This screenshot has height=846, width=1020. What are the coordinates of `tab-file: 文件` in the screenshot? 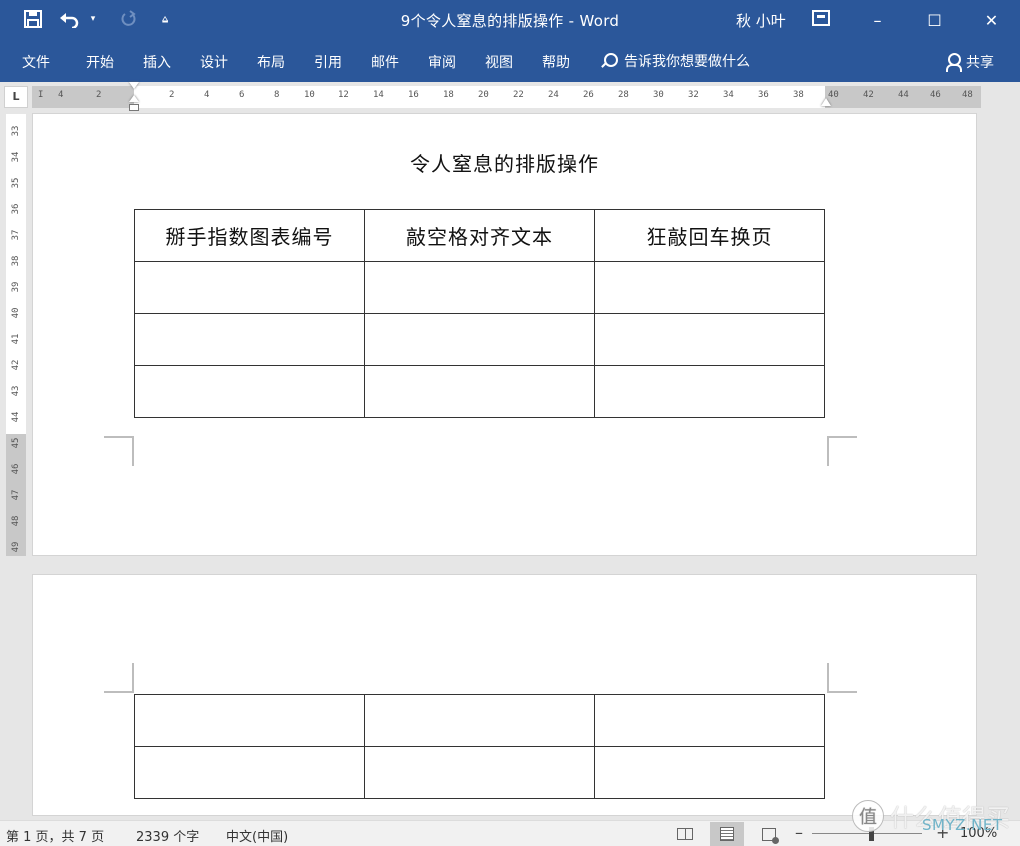 It's located at (36, 62).